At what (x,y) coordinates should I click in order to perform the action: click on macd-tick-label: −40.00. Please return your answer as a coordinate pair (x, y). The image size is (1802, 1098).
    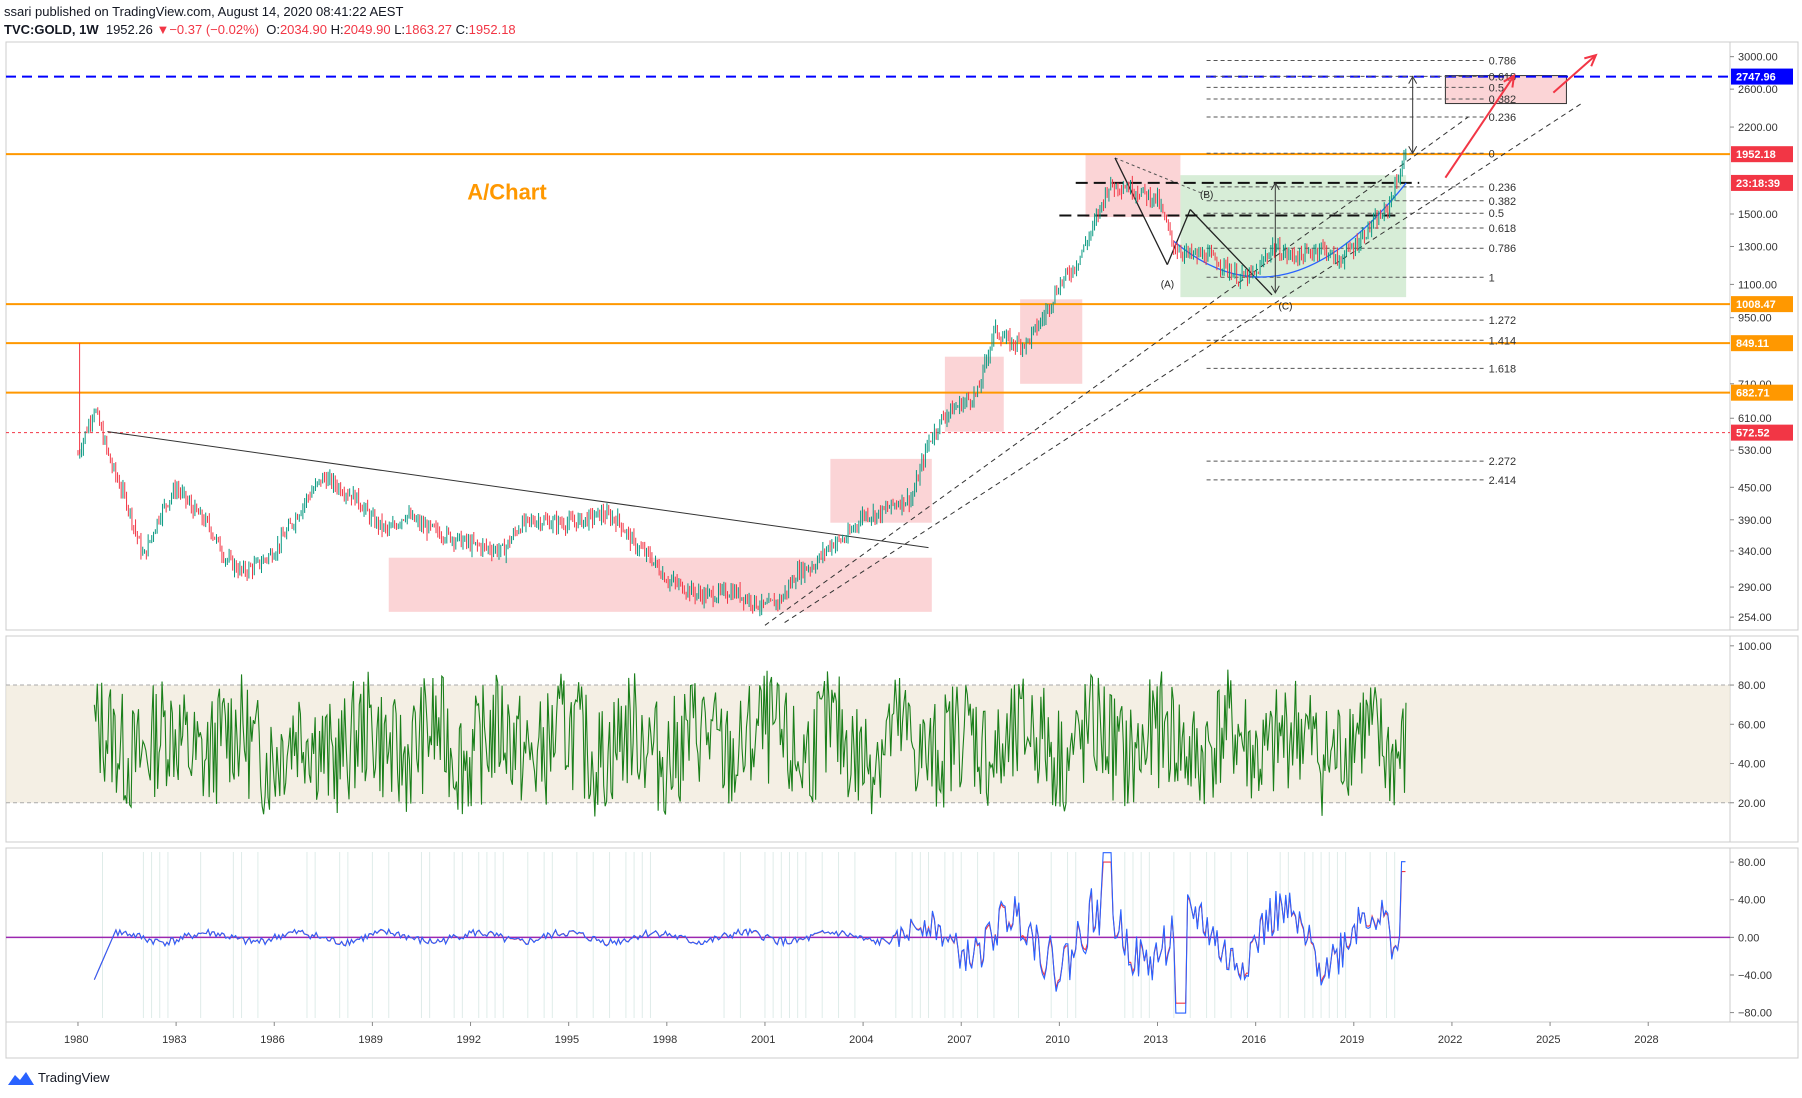
    Looking at the image, I should click on (1755, 976).